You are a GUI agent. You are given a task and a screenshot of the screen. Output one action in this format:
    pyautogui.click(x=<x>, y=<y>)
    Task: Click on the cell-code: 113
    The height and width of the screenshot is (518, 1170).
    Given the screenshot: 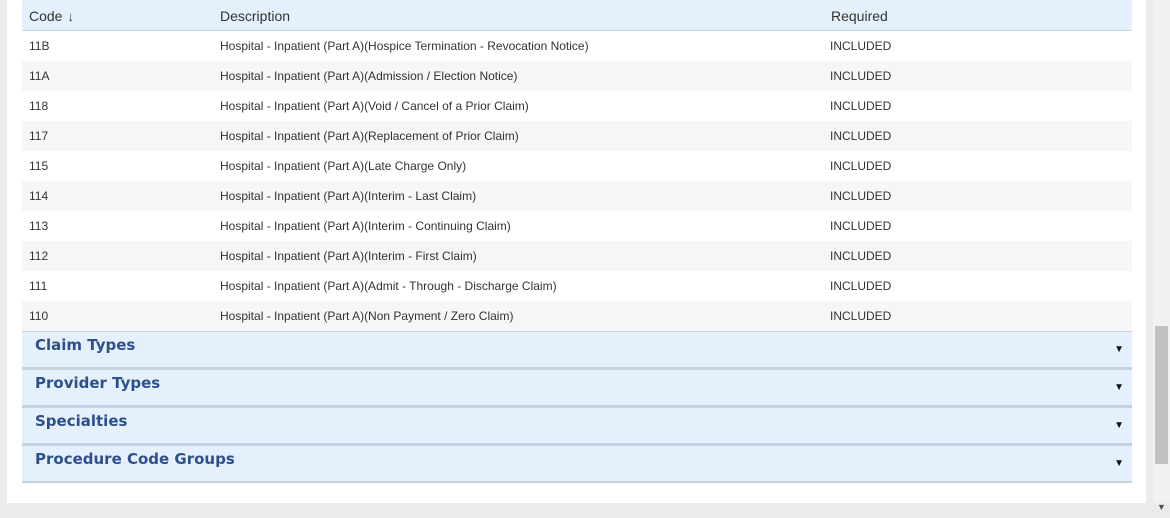 What is the action you would take?
    pyautogui.click(x=39, y=226)
    